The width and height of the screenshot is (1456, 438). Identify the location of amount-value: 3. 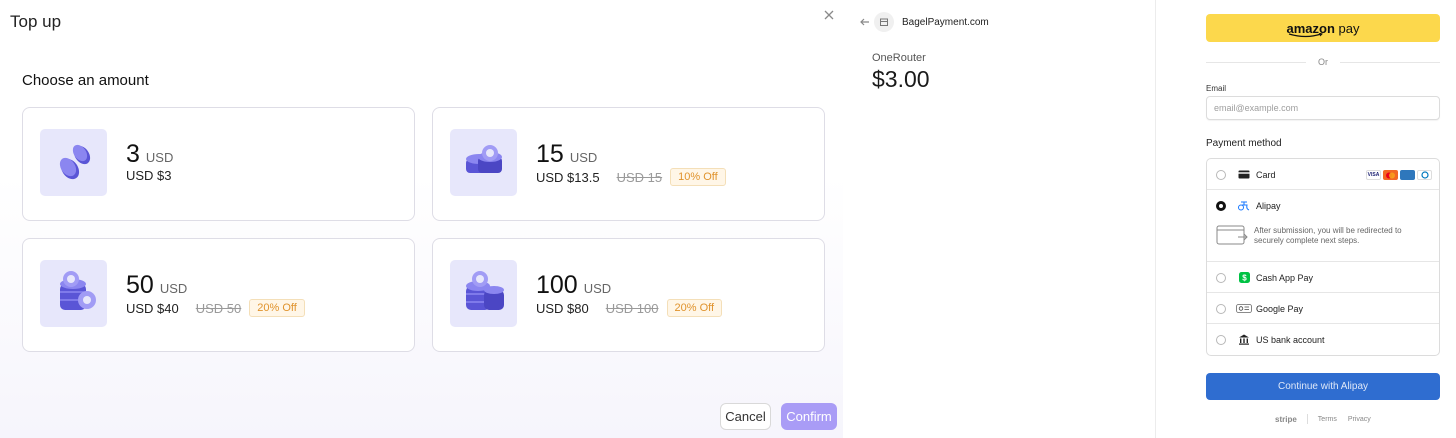
(133, 154).